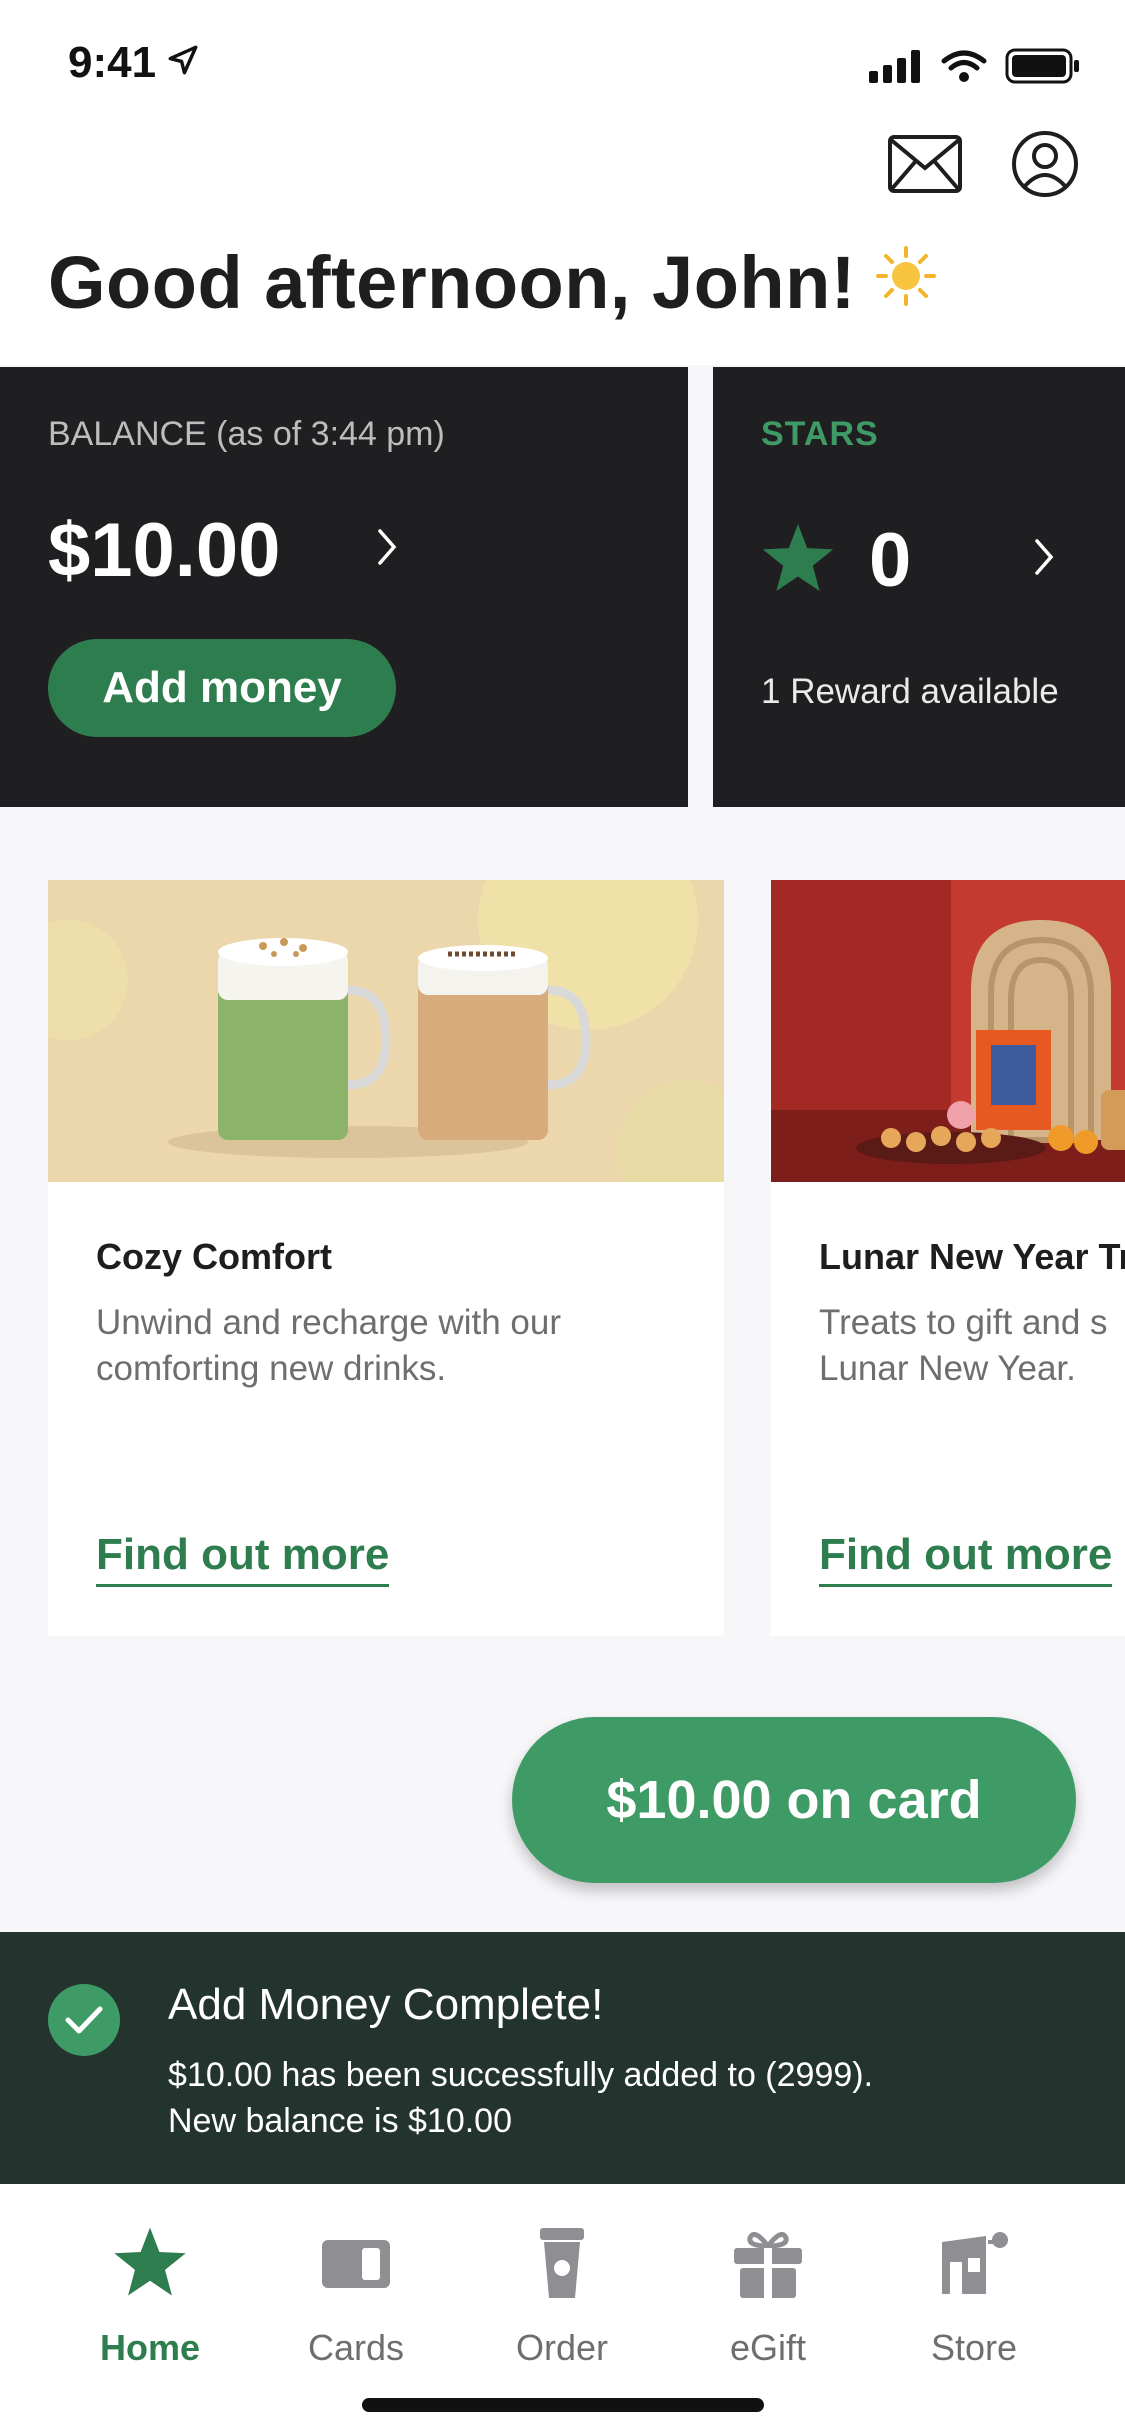  Describe the element at coordinates (340, 2121) in the screenshot. I see `toast-message-line: New balance is $10.00` at that location.